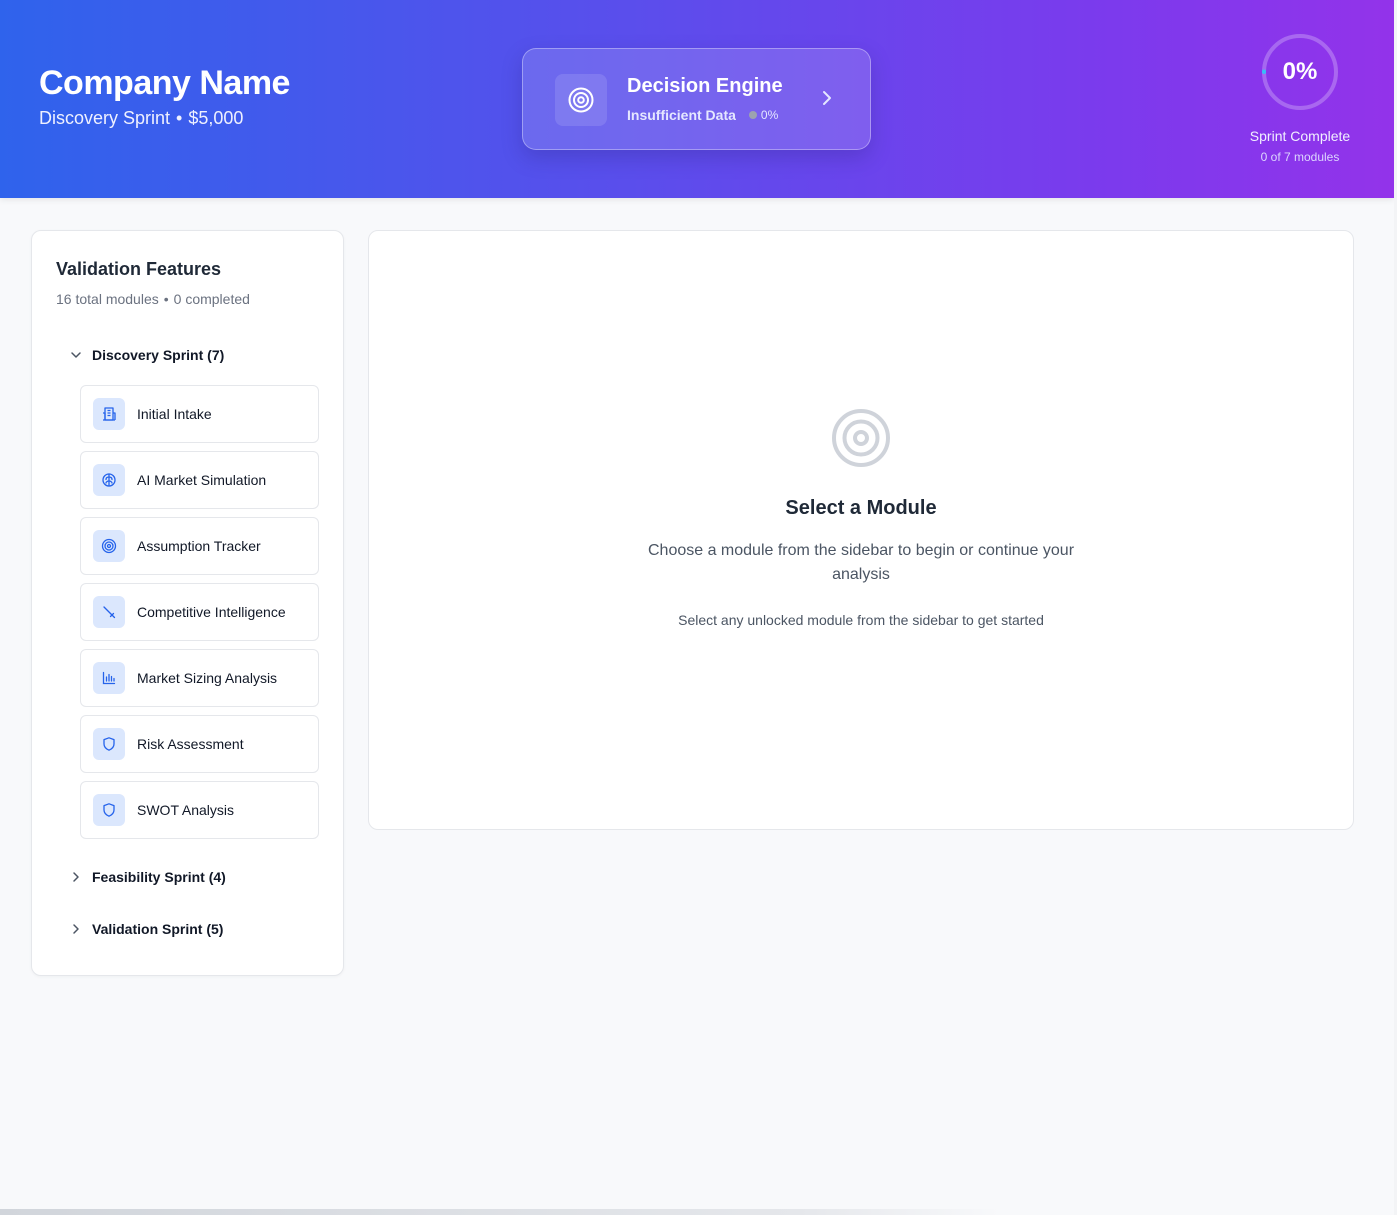 The height and width of the screenshot is (1215, 1397). Describe the element at coordinates (190, 744) in the screenshot. I see `module-label: Risk Assessment` at that location.